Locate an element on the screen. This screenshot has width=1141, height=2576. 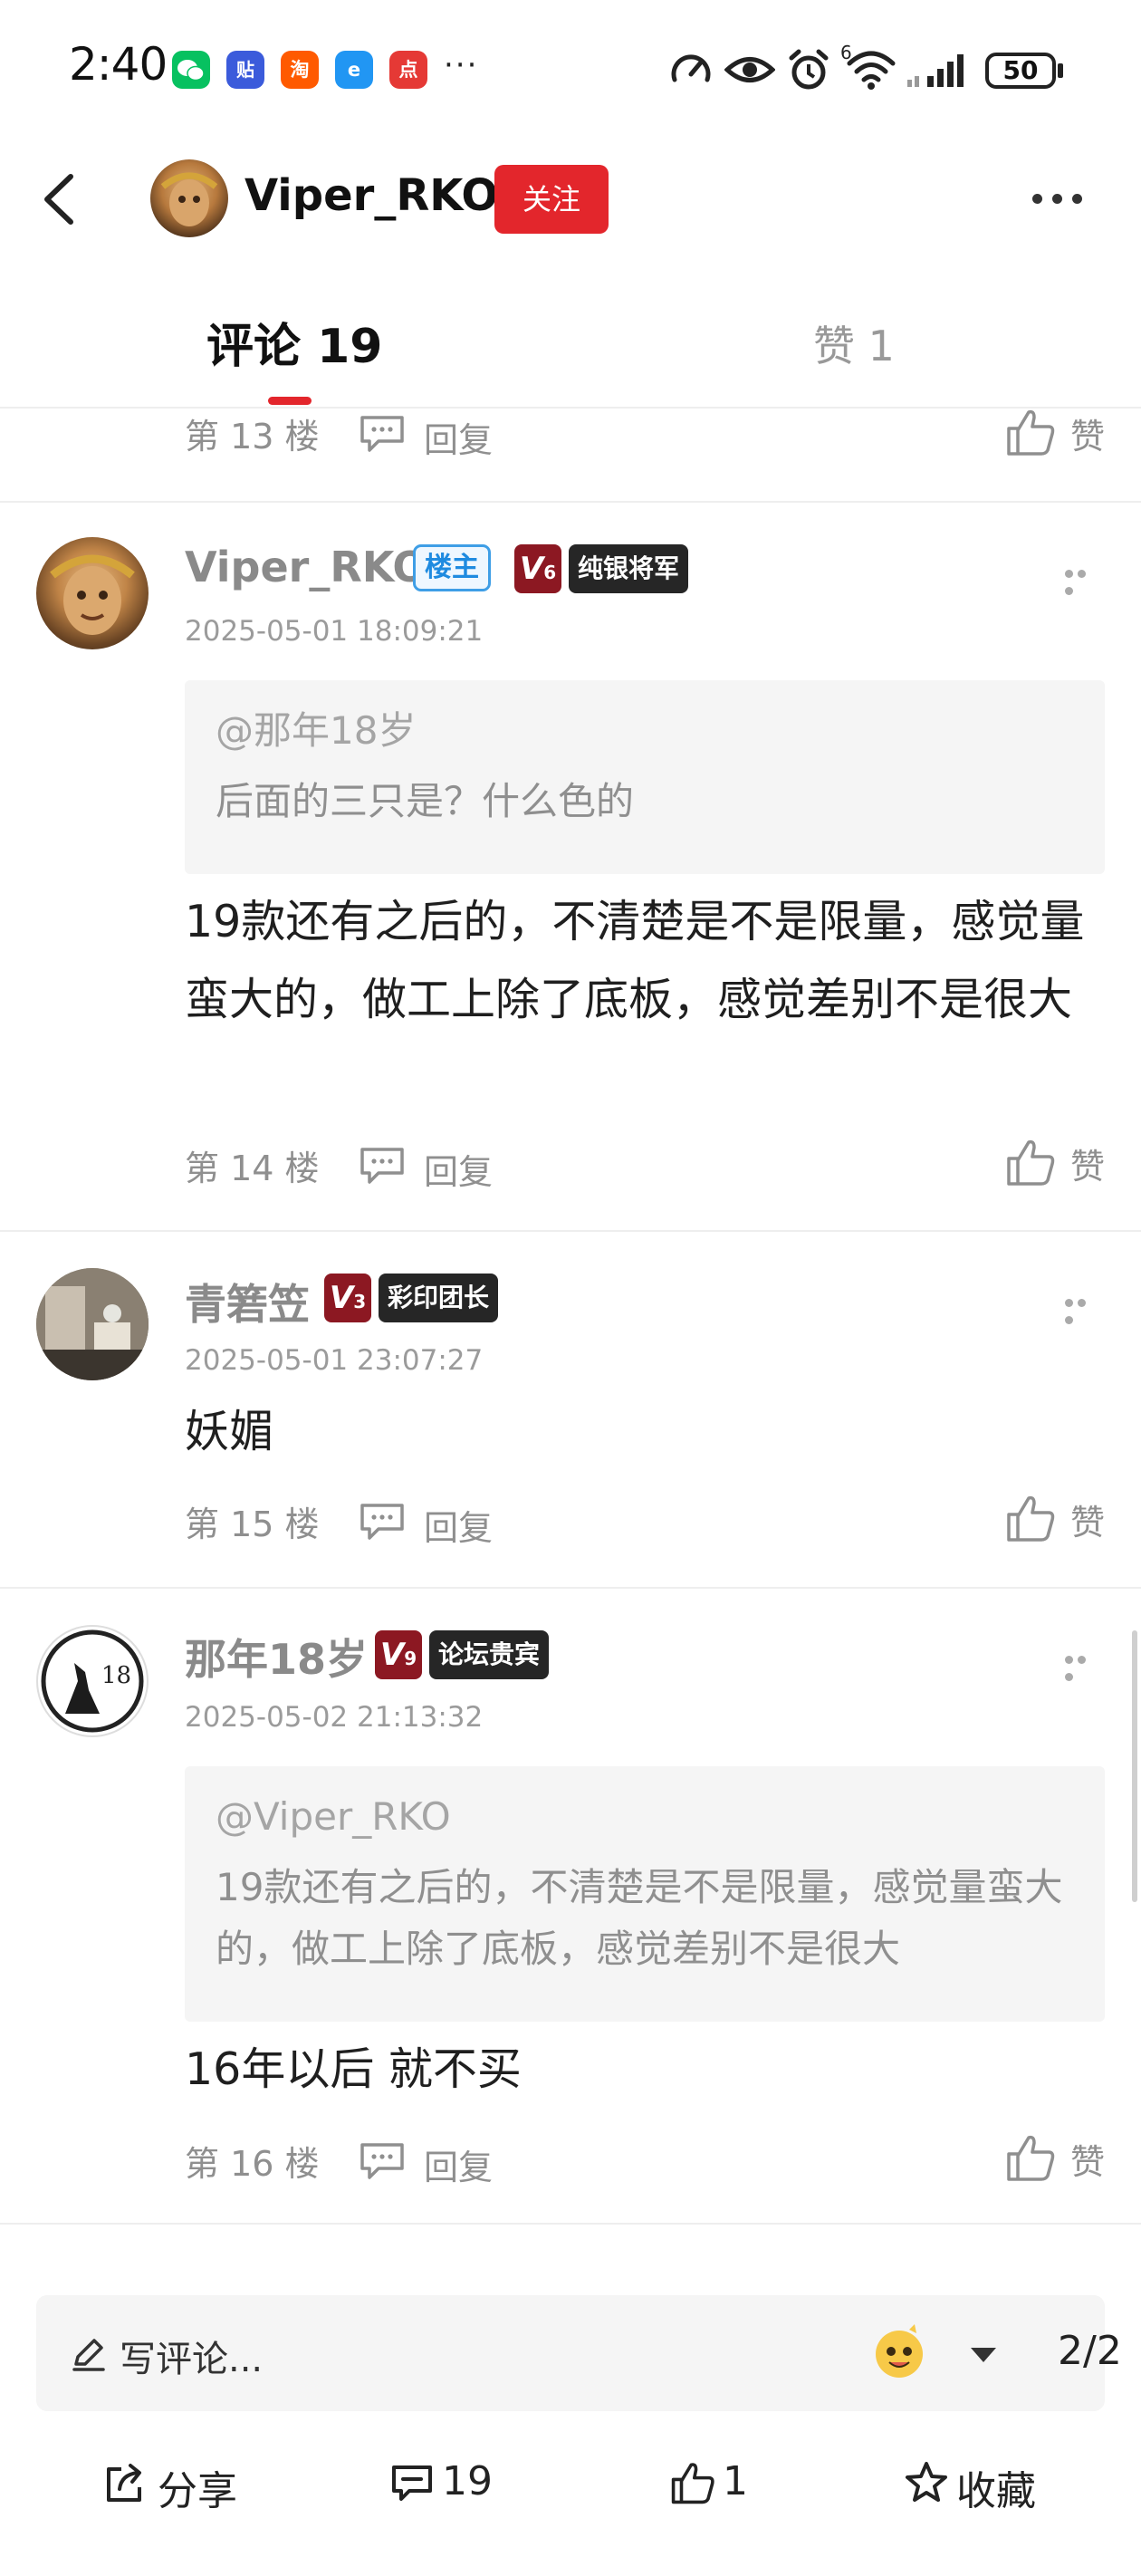
share-icon is located at coordinates (124, 2483).